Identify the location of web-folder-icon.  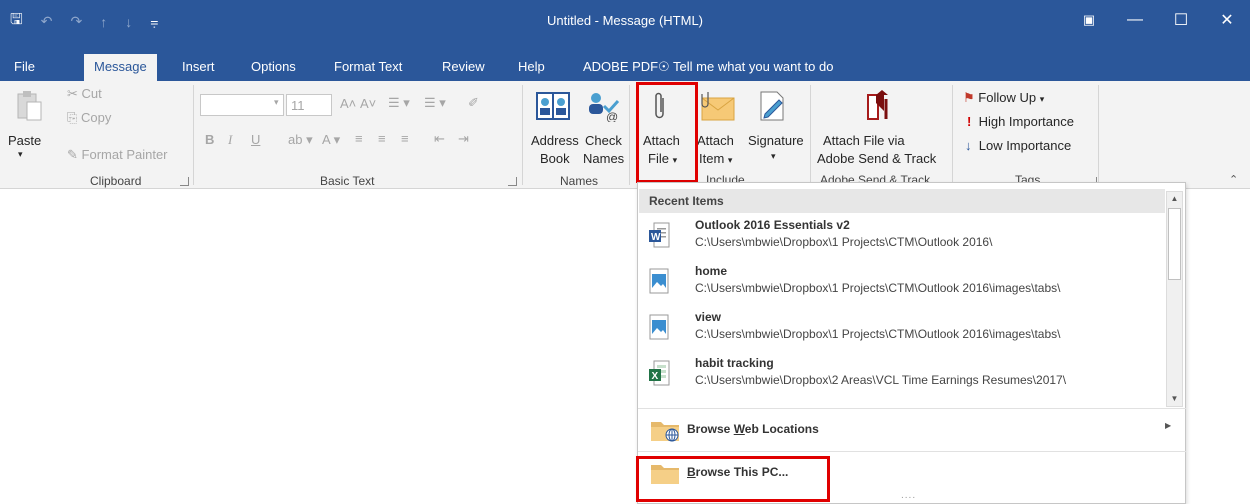
(665, 432).